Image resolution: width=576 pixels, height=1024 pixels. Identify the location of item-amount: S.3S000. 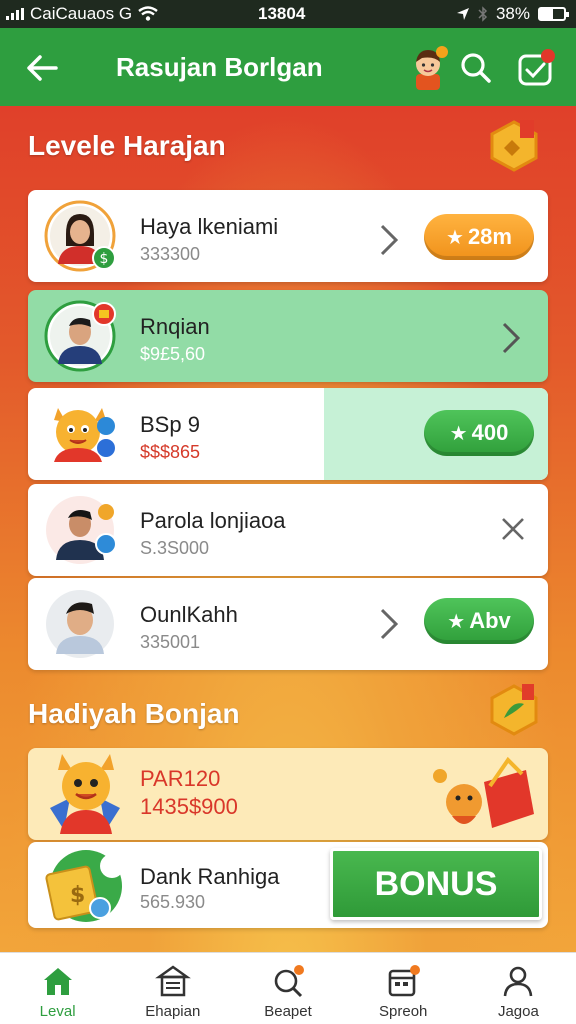
(175, 548).